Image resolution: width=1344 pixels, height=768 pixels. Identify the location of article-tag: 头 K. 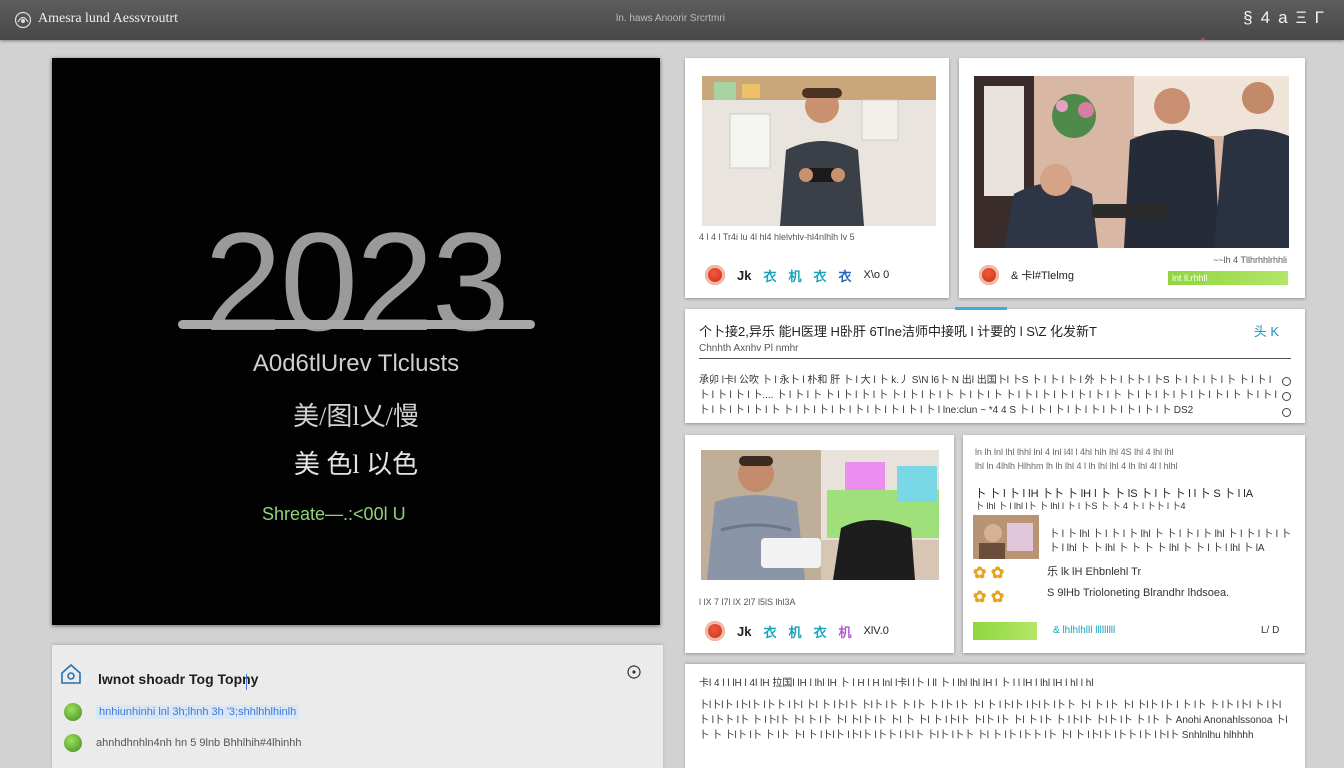
(1266, 330).